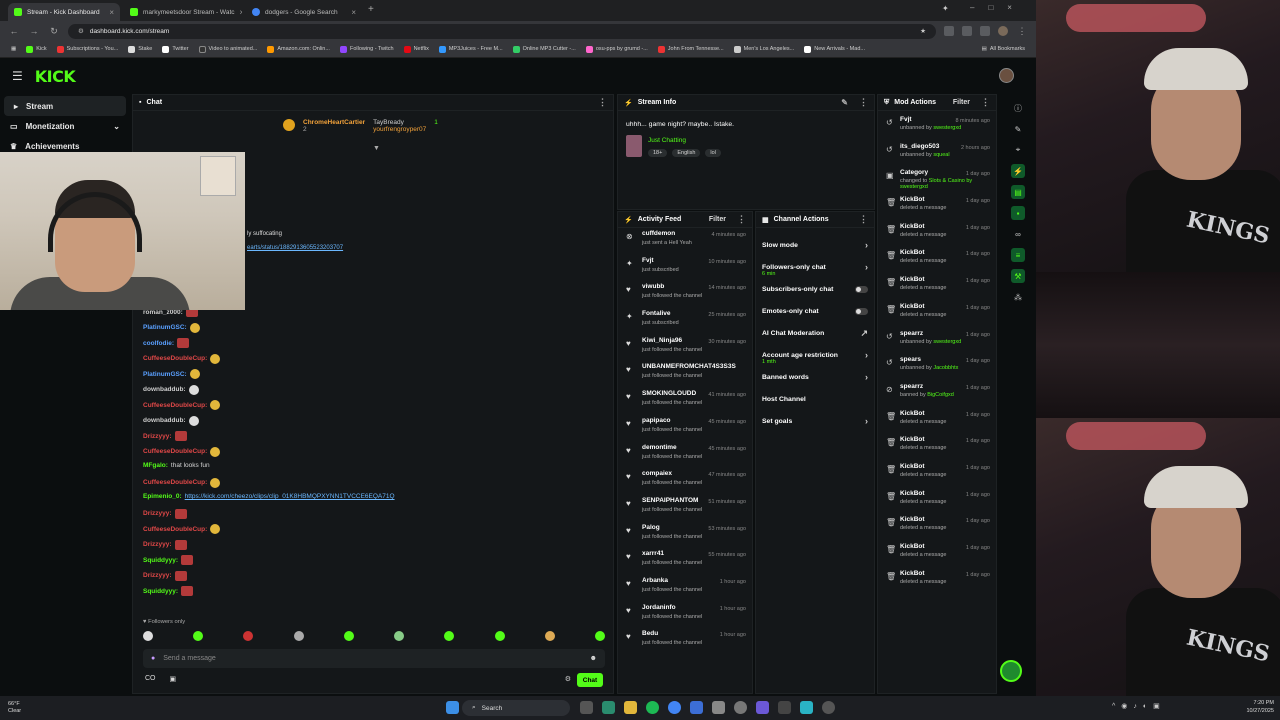 This screenshot has height=720, width=1280. I want to click on link-icon: ∞, so click(1018, 234).